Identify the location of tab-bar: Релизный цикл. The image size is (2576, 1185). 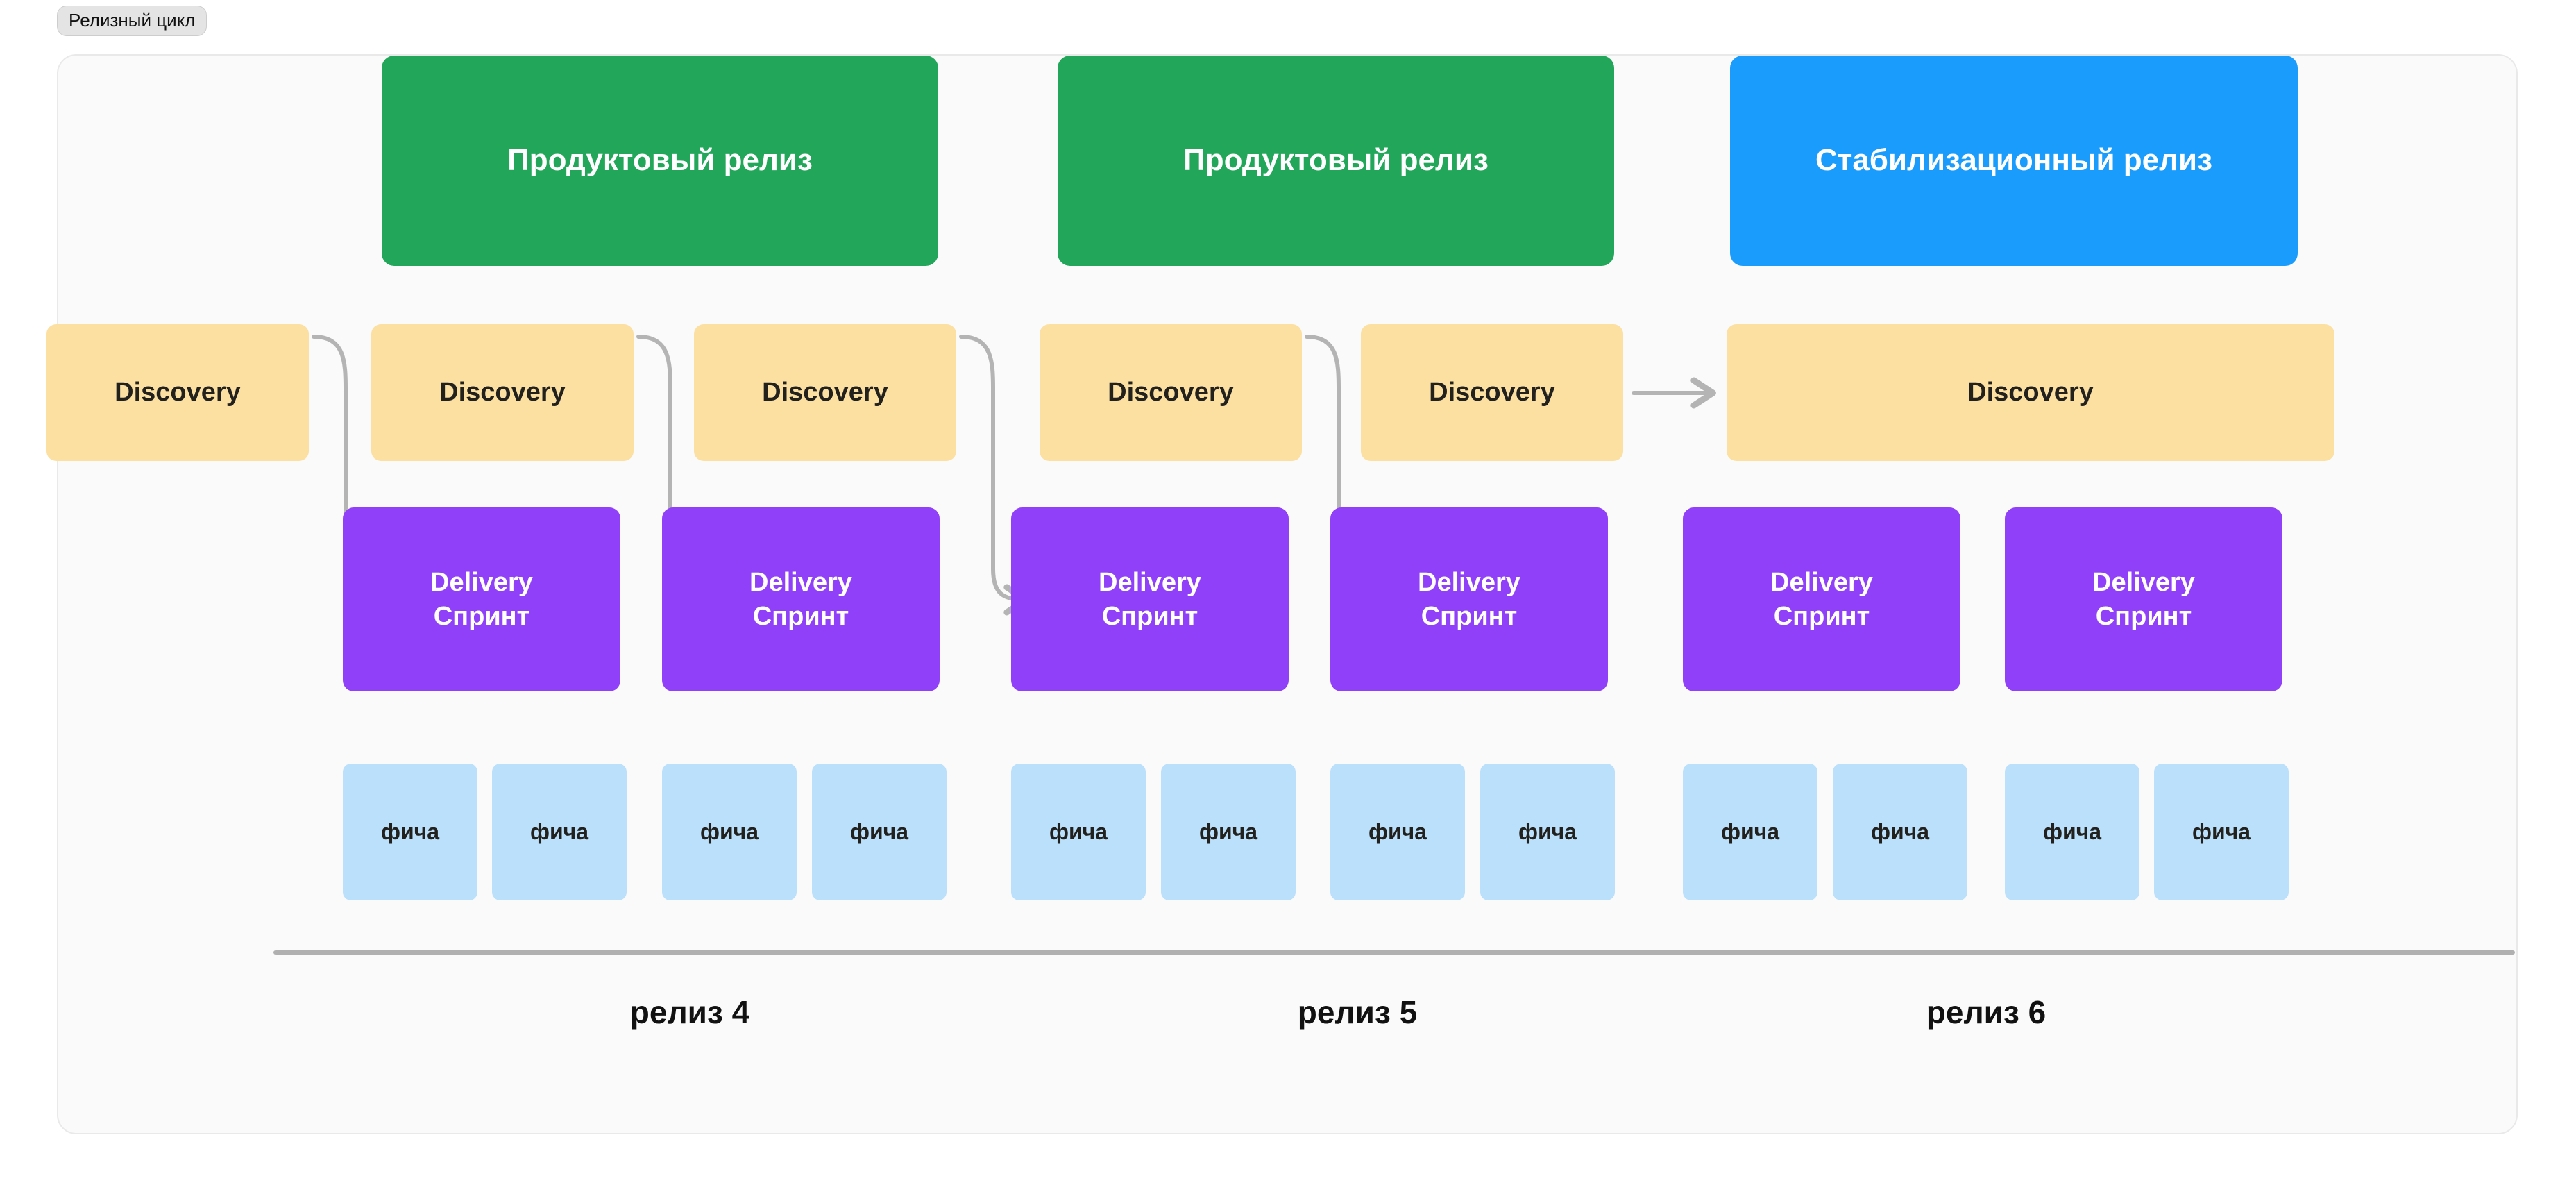
(132, 21).